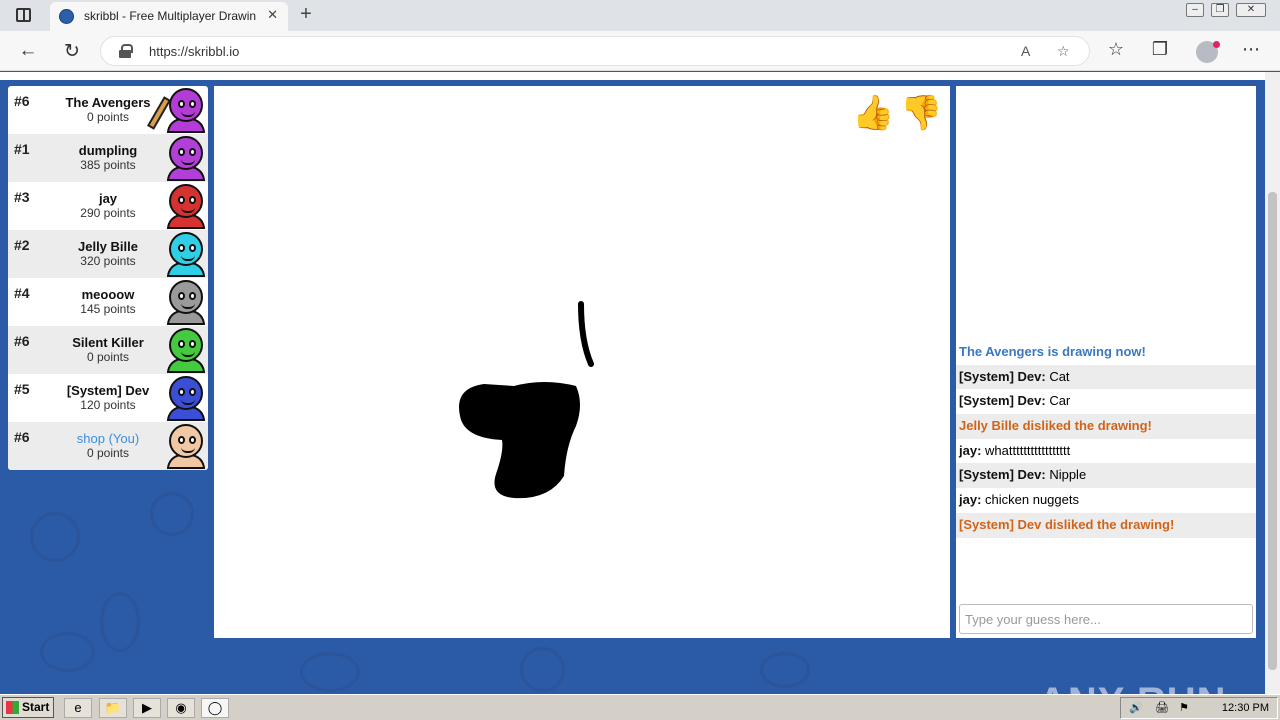  Describe the element at coordinates (22, 293) in the screenshot. I see `player-rank: #4` at that location.